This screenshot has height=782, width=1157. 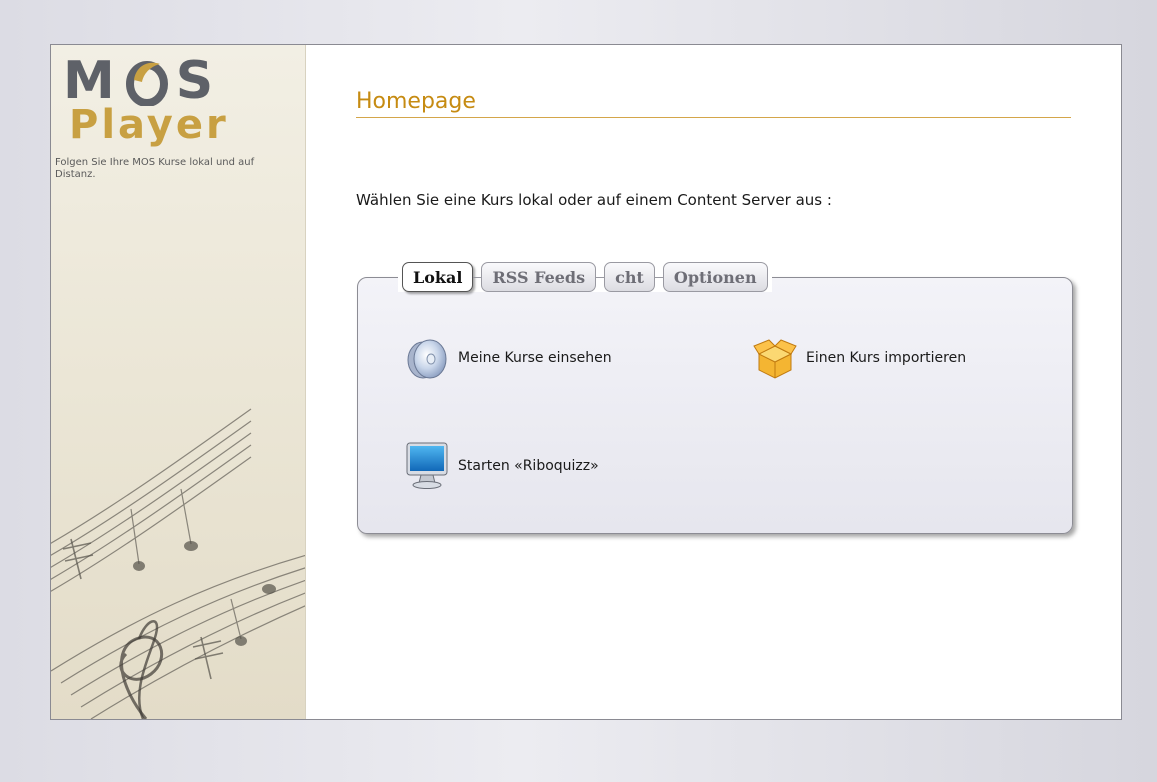 What do you see at coordinates (775, 358) in the screenshot?
I see `open-box-icon` at bounding box center [775, 358].